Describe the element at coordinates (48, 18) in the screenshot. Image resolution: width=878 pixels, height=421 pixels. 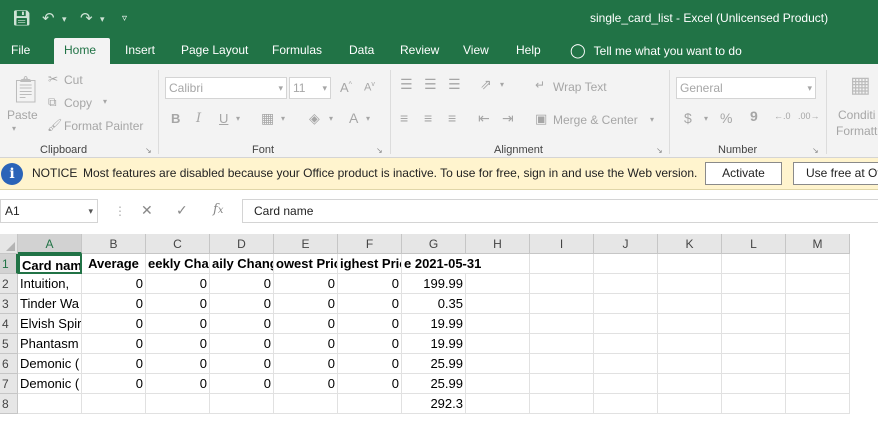
I see `undo-icon: ↶` at that location.